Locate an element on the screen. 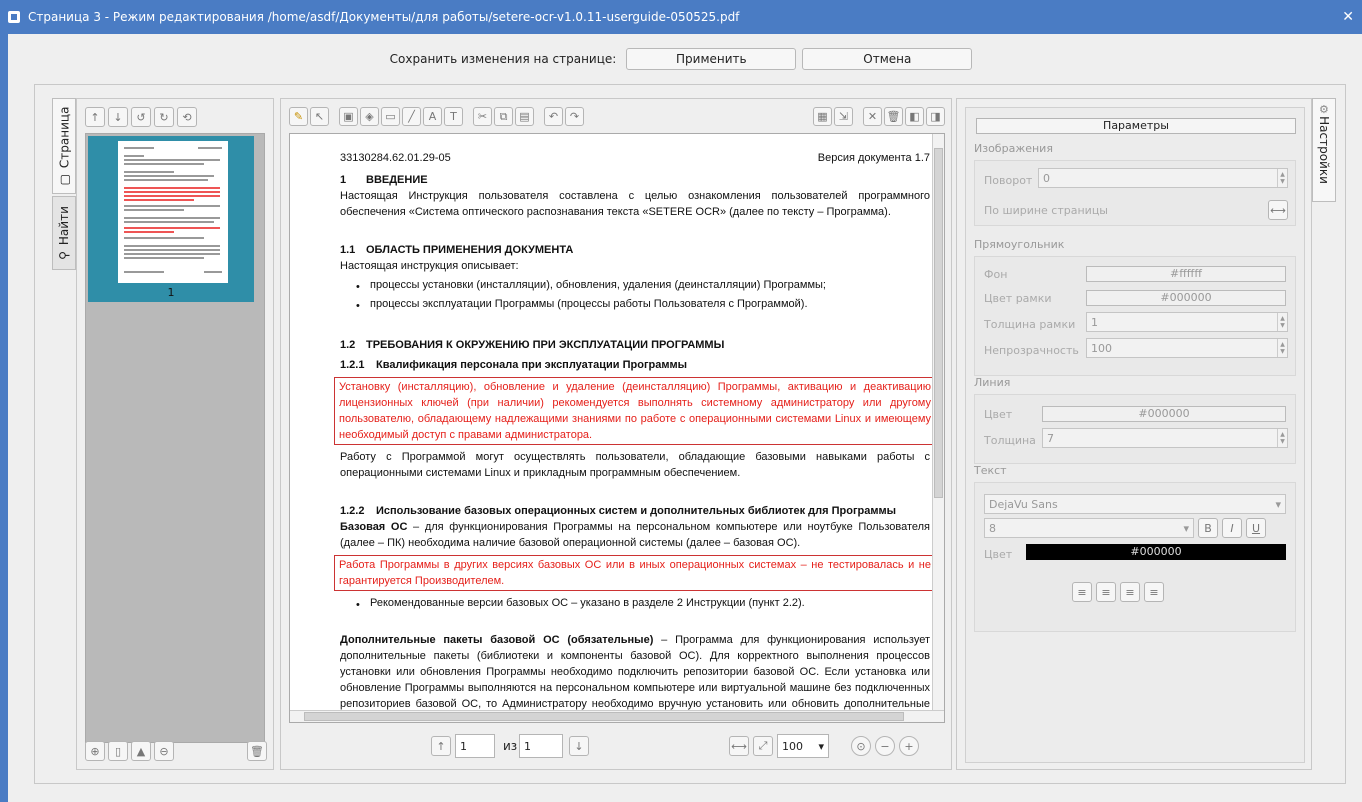 The width and height of the screenshot is (1362, 802). align-center-icon: ≡ is located at coordinates (1106, 592).